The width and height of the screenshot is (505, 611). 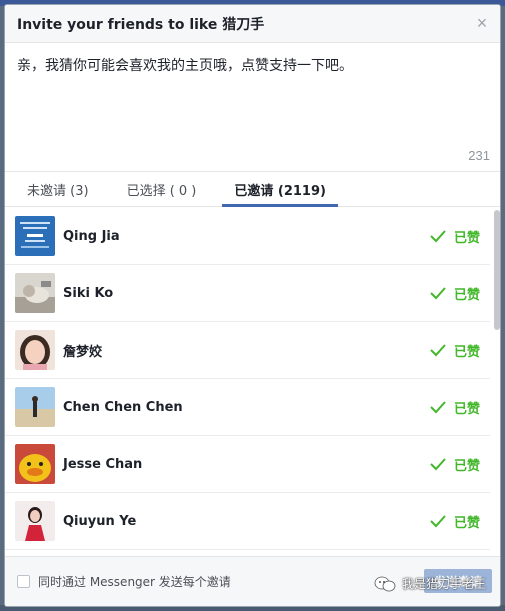 What do you see at coordinates (134, 582) in the screenshot?
I see `messenger-label: 同时通过 Messenger 发送每个邀请` at bounding box center [134, 582].